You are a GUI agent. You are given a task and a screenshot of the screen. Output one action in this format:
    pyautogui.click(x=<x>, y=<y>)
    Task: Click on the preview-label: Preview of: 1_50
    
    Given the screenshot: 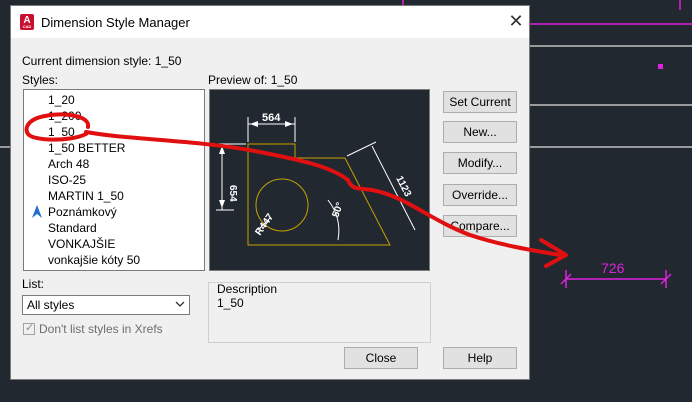 What is the action you would take?
    pyautogui.click(x=253, y=80)
    